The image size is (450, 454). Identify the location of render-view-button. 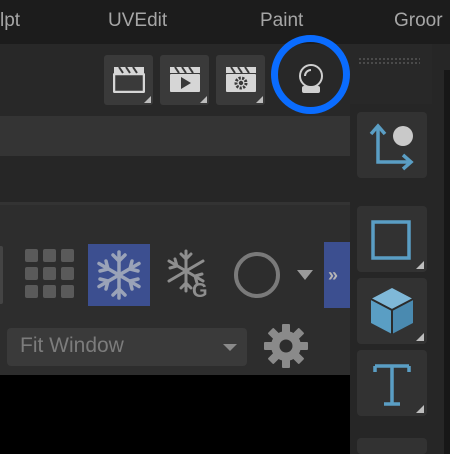
(184, 80).